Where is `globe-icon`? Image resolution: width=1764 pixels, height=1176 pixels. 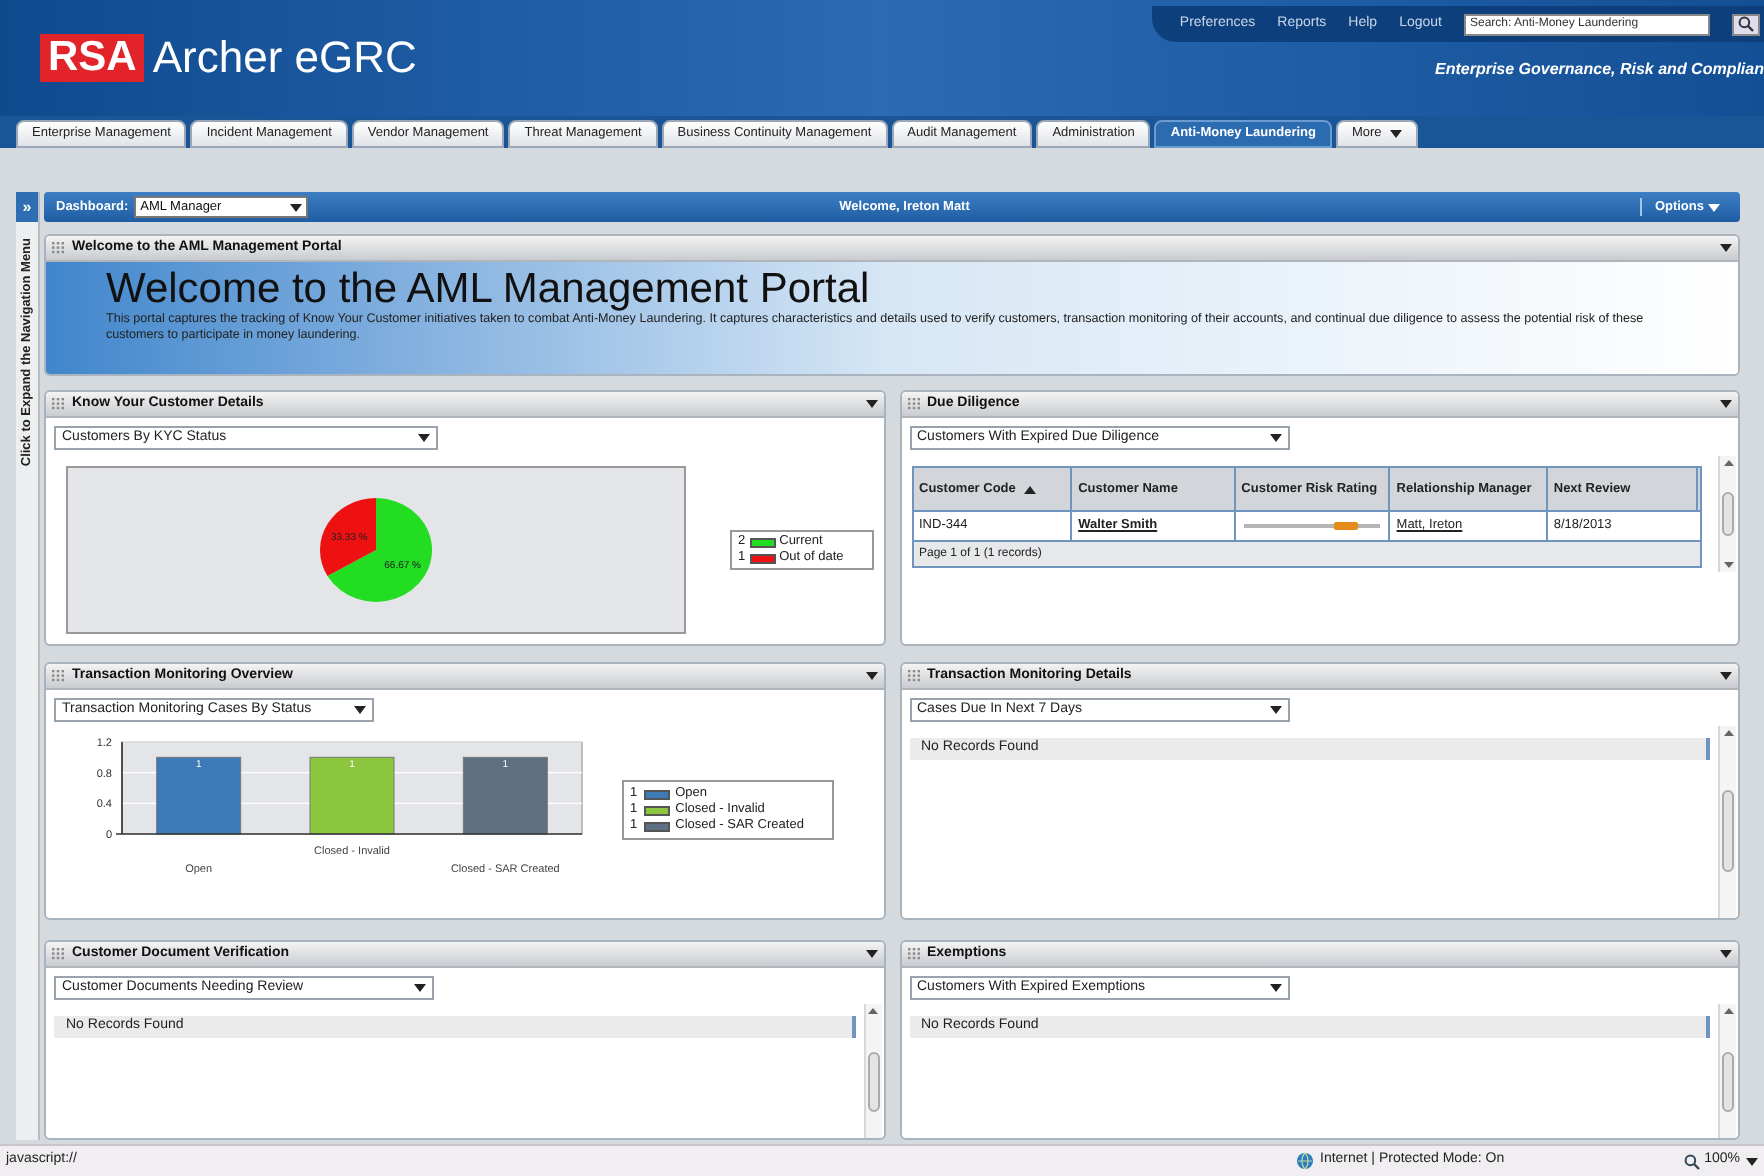 globe-icon is located at coordinates (1305, 1161).